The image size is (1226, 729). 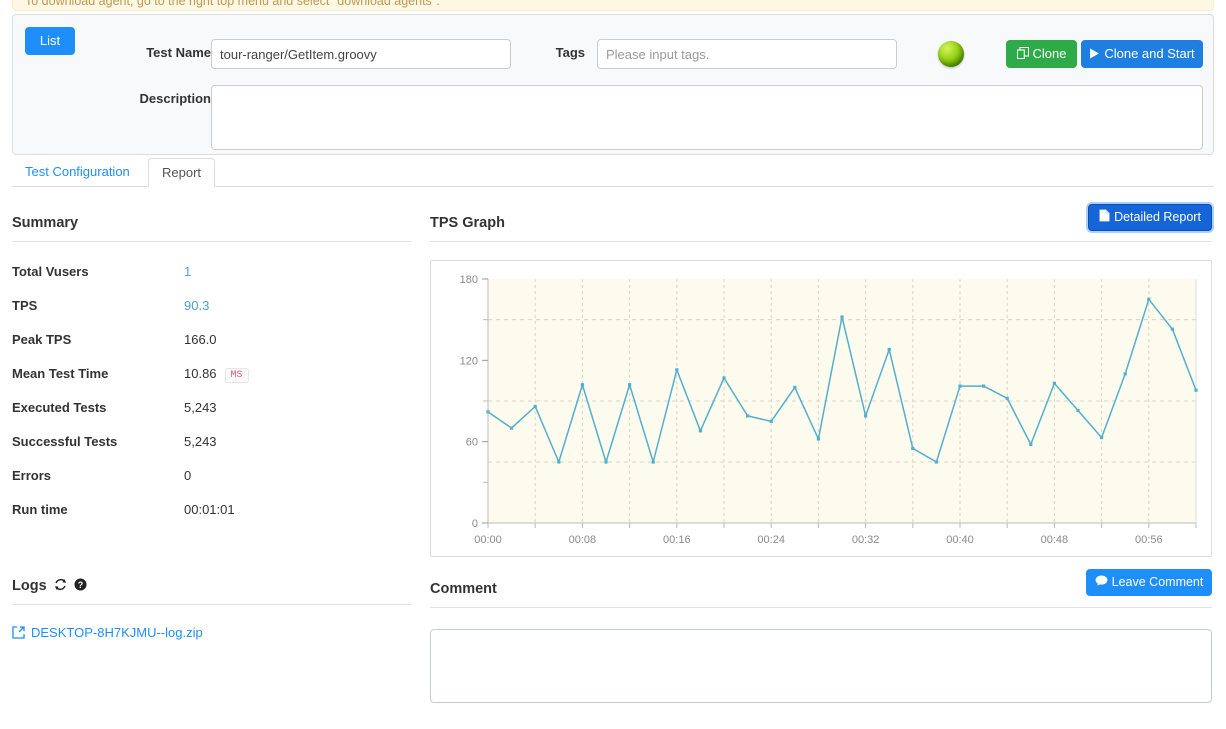 I want to click on summary-value: 90.3, so click(x=196, y=305).